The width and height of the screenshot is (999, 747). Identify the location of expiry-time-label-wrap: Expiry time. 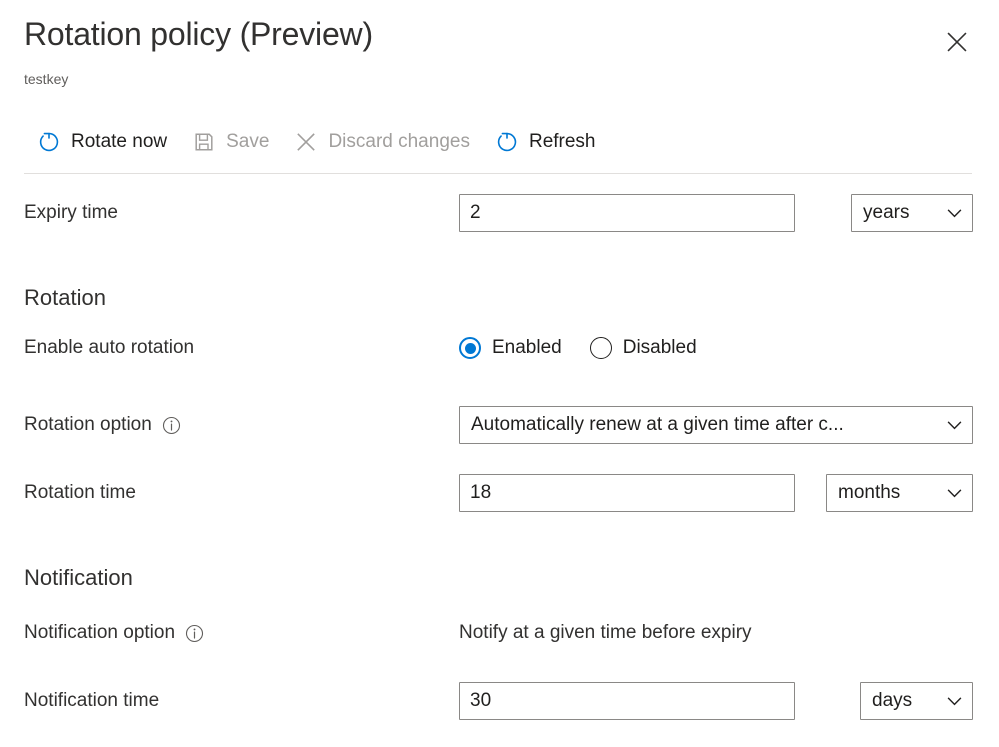
(71, 213).